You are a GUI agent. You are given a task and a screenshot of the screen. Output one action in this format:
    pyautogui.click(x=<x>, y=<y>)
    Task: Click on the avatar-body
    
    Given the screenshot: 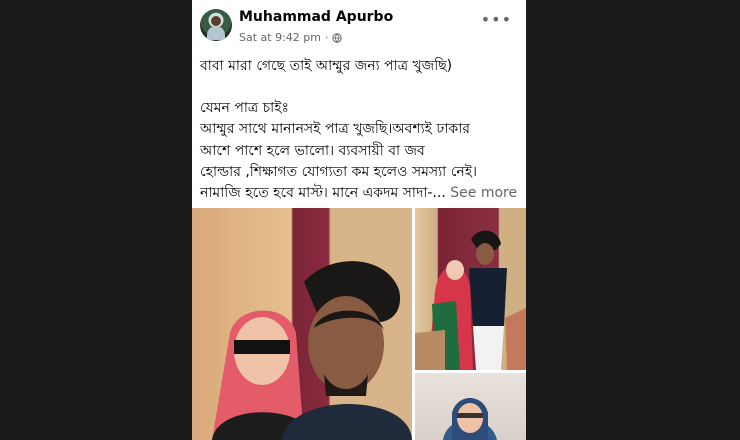 What is the action you would take?
    pyautogui.click(x=216, y=33)
    